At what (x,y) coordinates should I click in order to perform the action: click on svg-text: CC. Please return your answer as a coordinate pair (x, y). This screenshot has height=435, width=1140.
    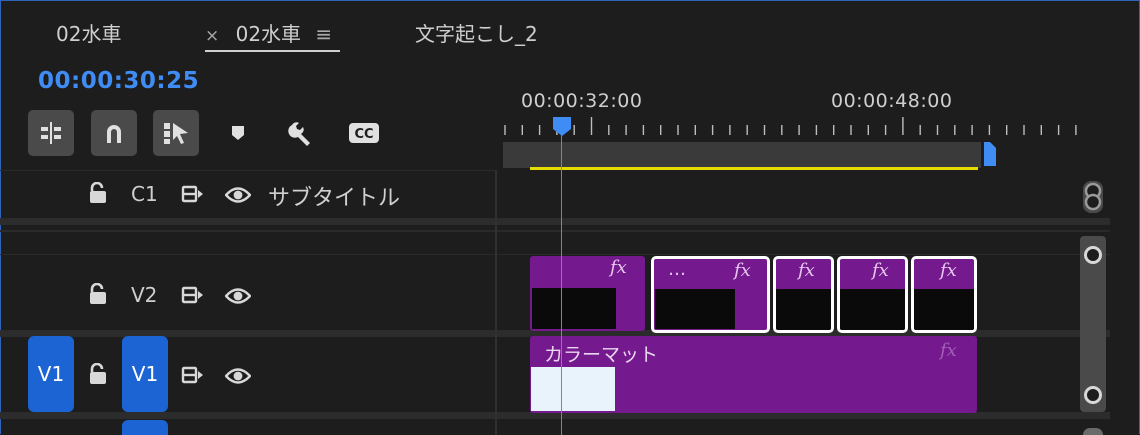
    Looking at the image, I should click on (363, 134).